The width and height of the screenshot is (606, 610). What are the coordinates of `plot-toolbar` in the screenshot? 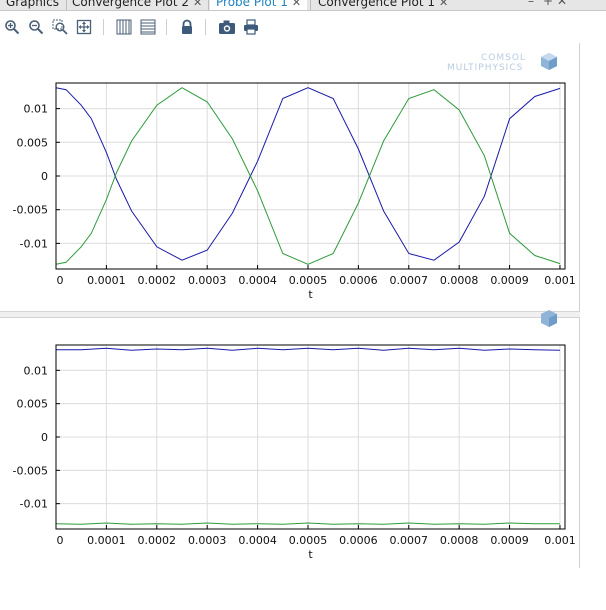 It's located at (303, 27).